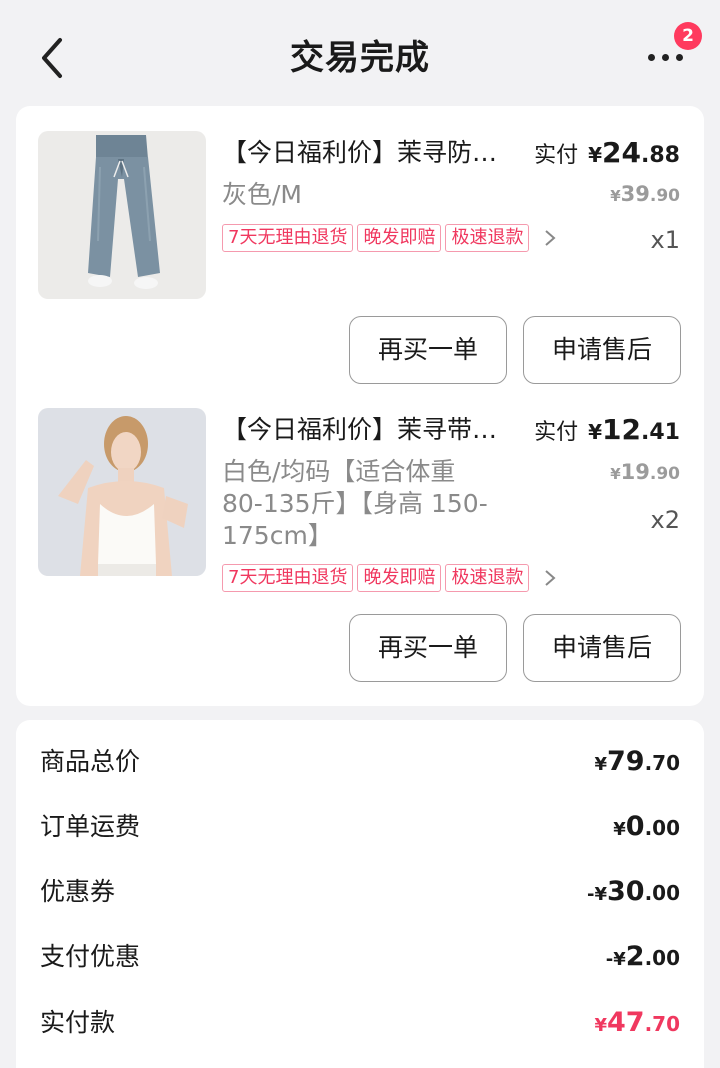  I want to click on quantity: x2, so click(665, 520).